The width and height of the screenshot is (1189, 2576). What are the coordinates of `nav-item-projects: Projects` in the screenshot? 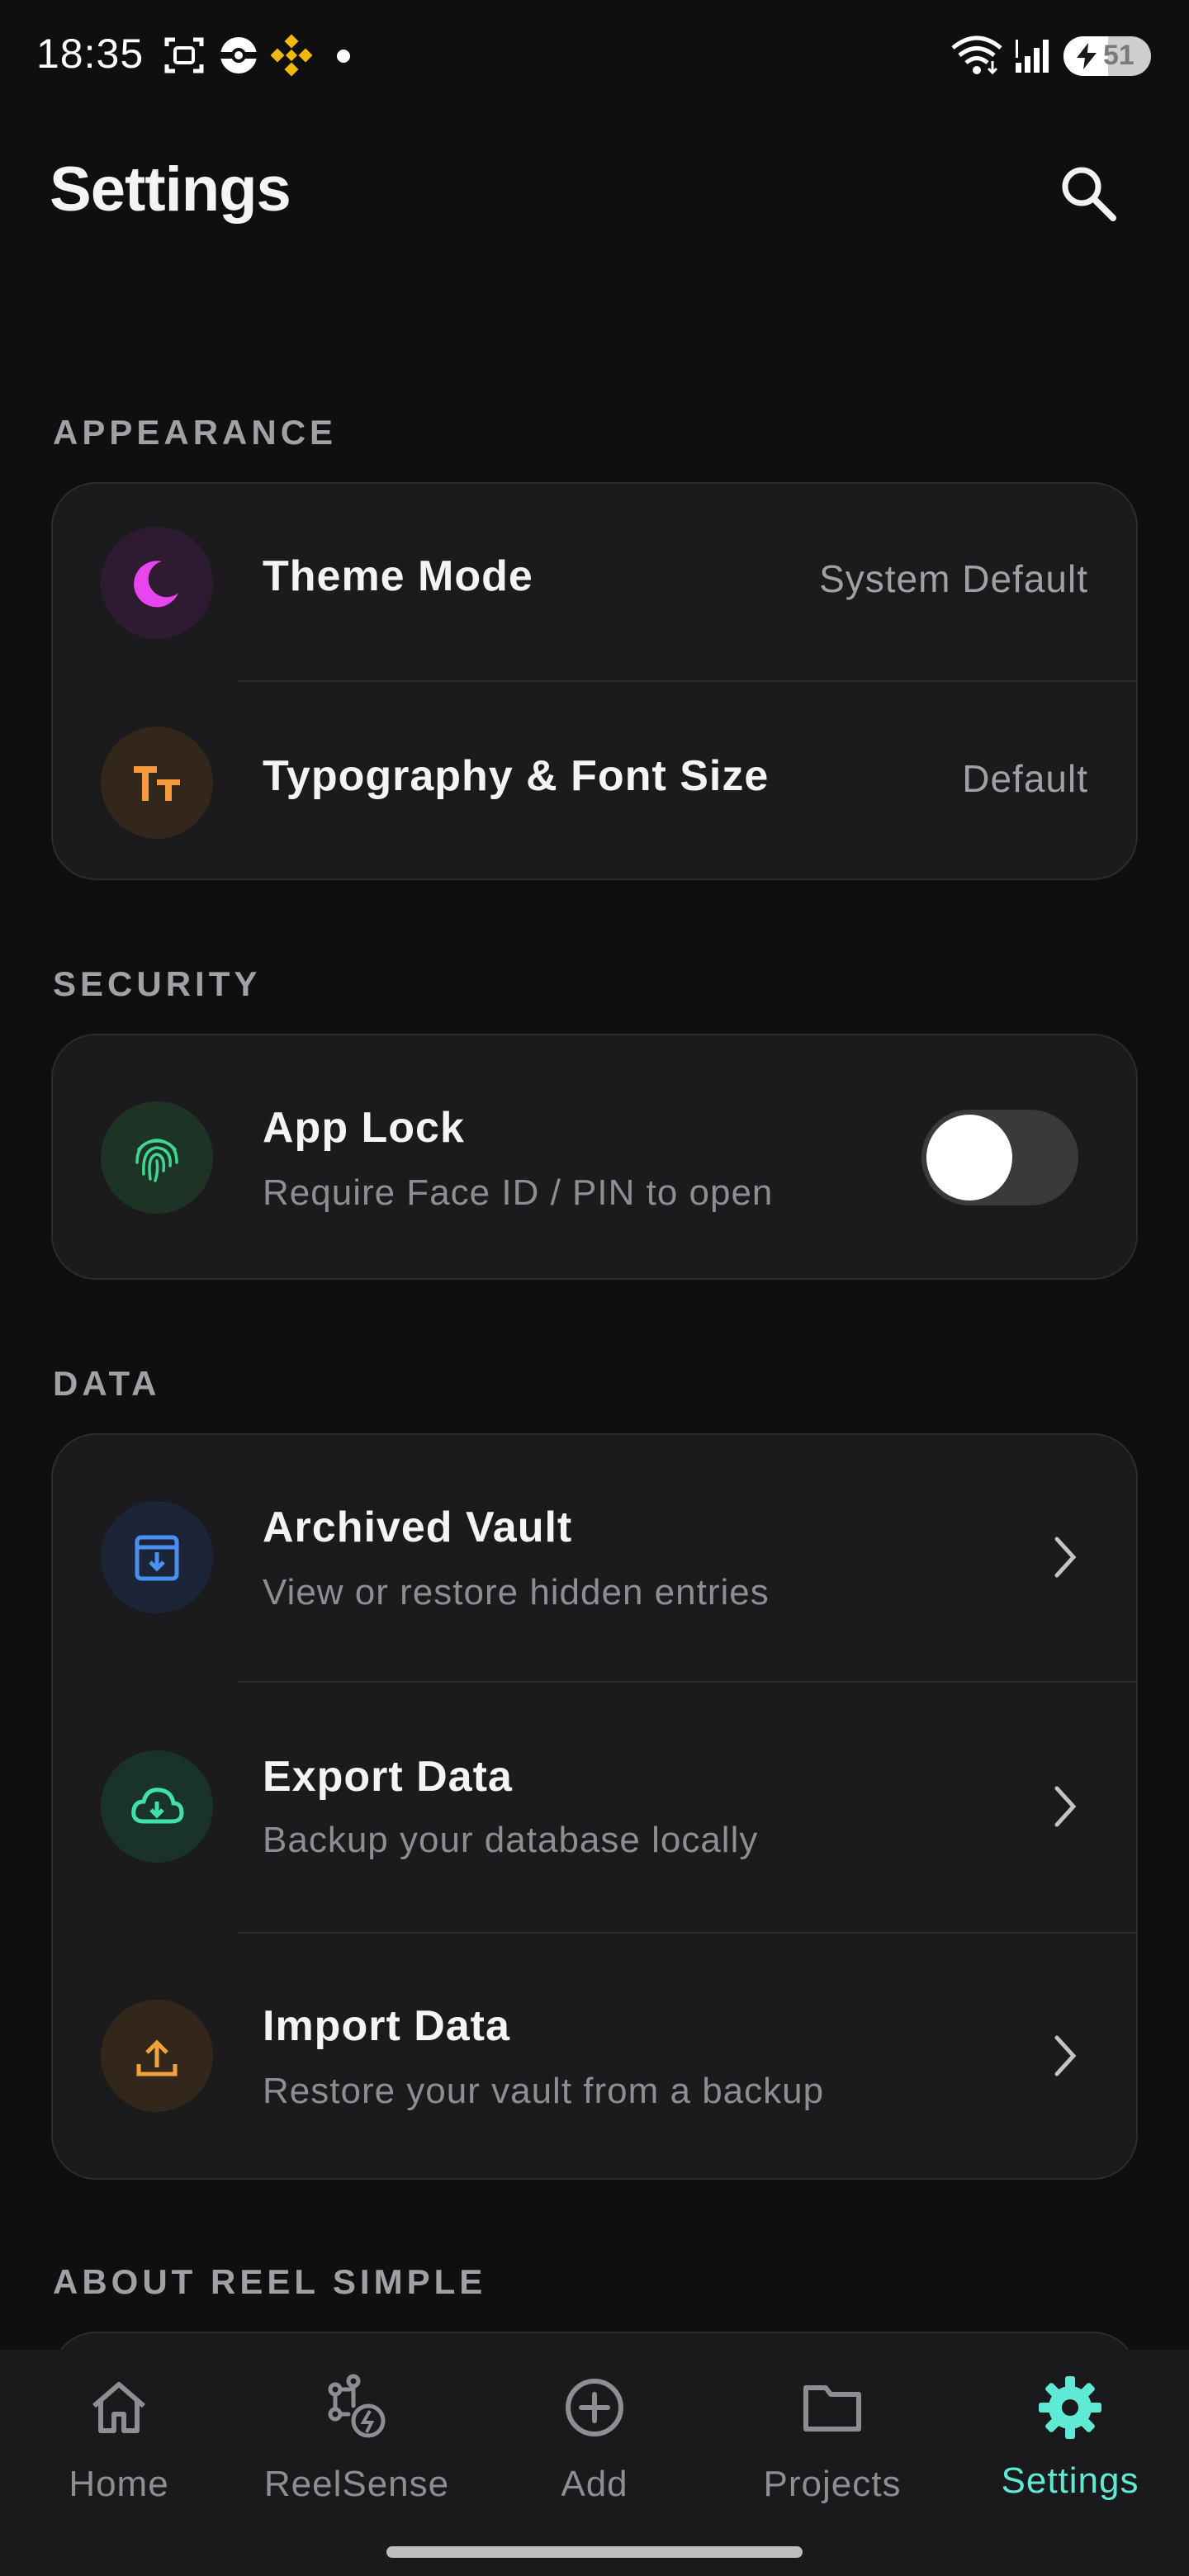 It's located at (832, 2440).